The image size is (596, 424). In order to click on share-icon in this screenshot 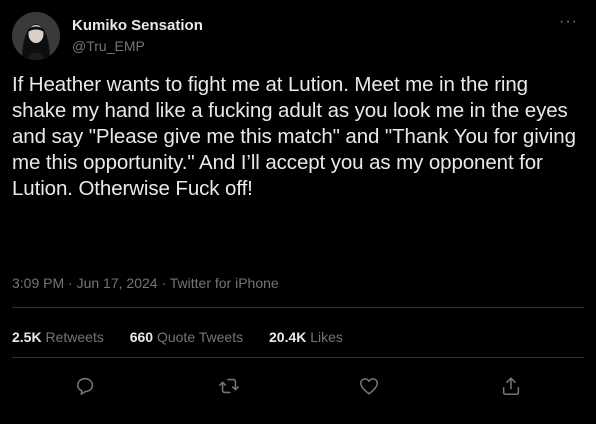, I will do `click(511, 386)`.